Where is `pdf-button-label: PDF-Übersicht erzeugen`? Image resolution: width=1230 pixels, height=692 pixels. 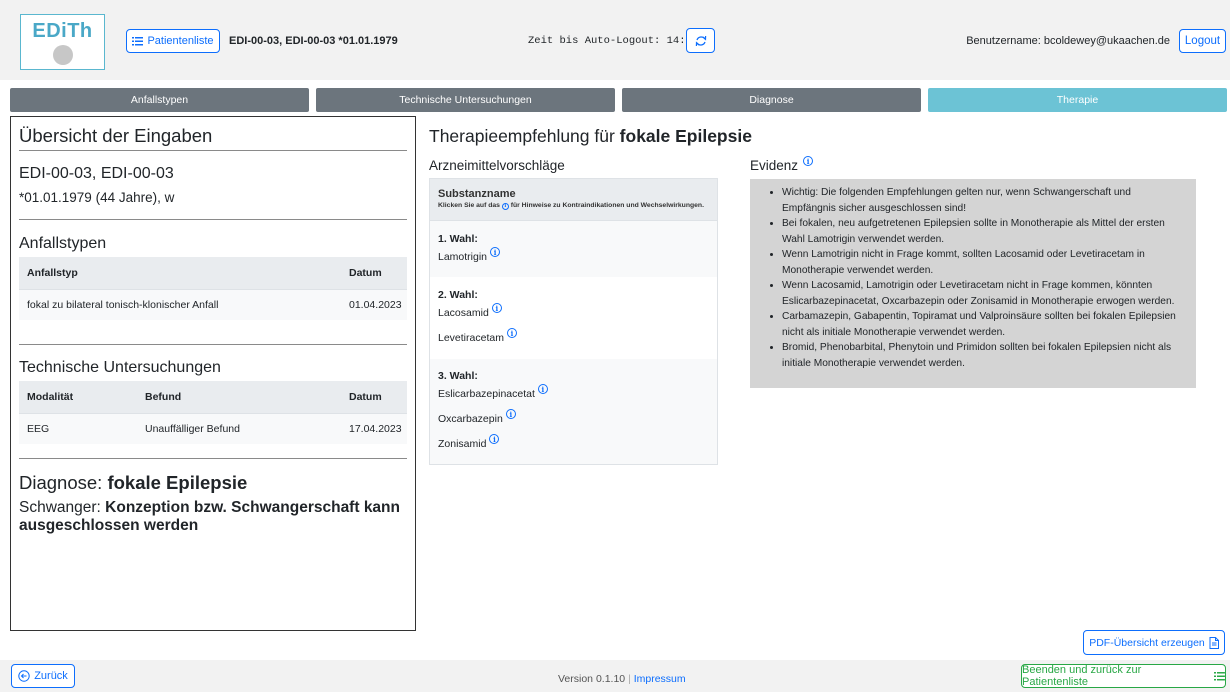
pdf-button-label: PDF-Übersicht erzeugen is located at coordinates (1147, 642).